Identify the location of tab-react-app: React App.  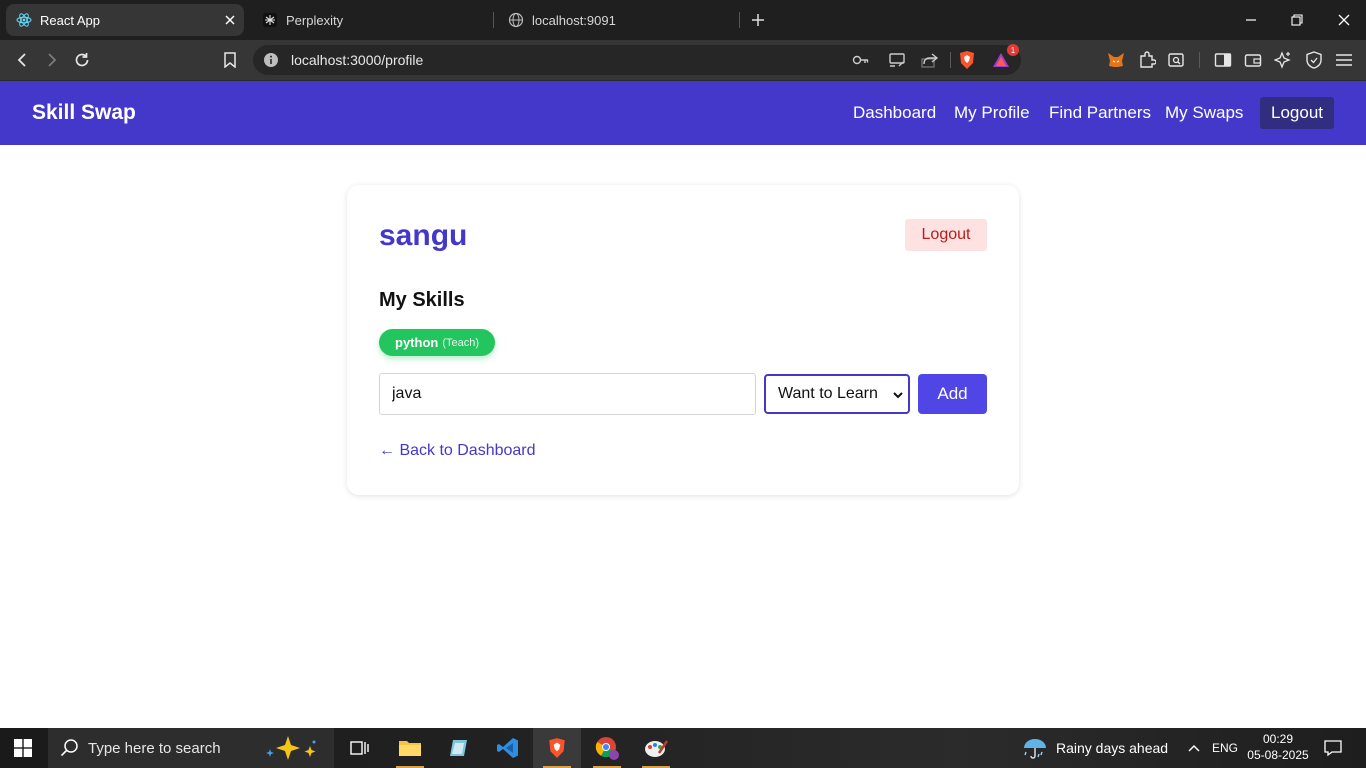
(125, 20).